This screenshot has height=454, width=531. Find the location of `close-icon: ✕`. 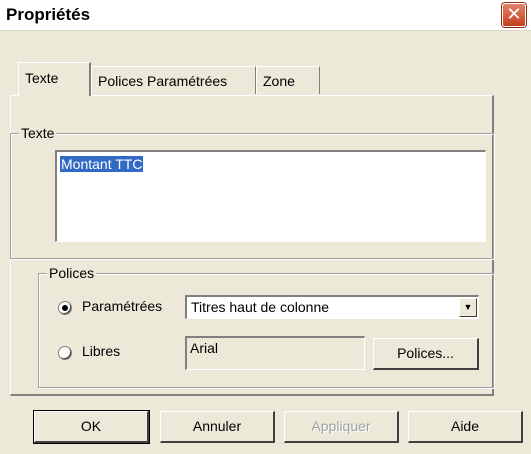

close-icon: ✕ is located at coordinates (514, 14).